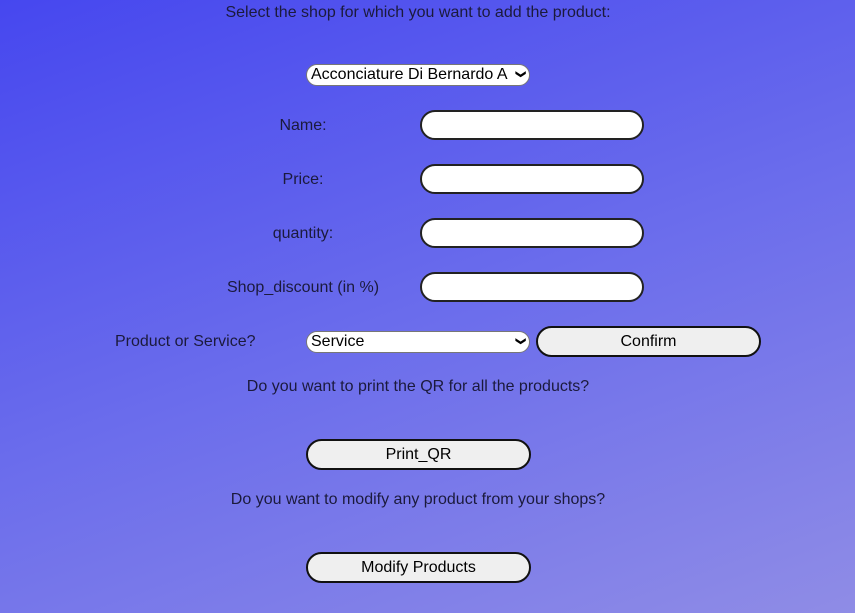  What do you see at coordinates (532, 179) in the screenshot?
I see `price-input` at bounding box center [532, 179].